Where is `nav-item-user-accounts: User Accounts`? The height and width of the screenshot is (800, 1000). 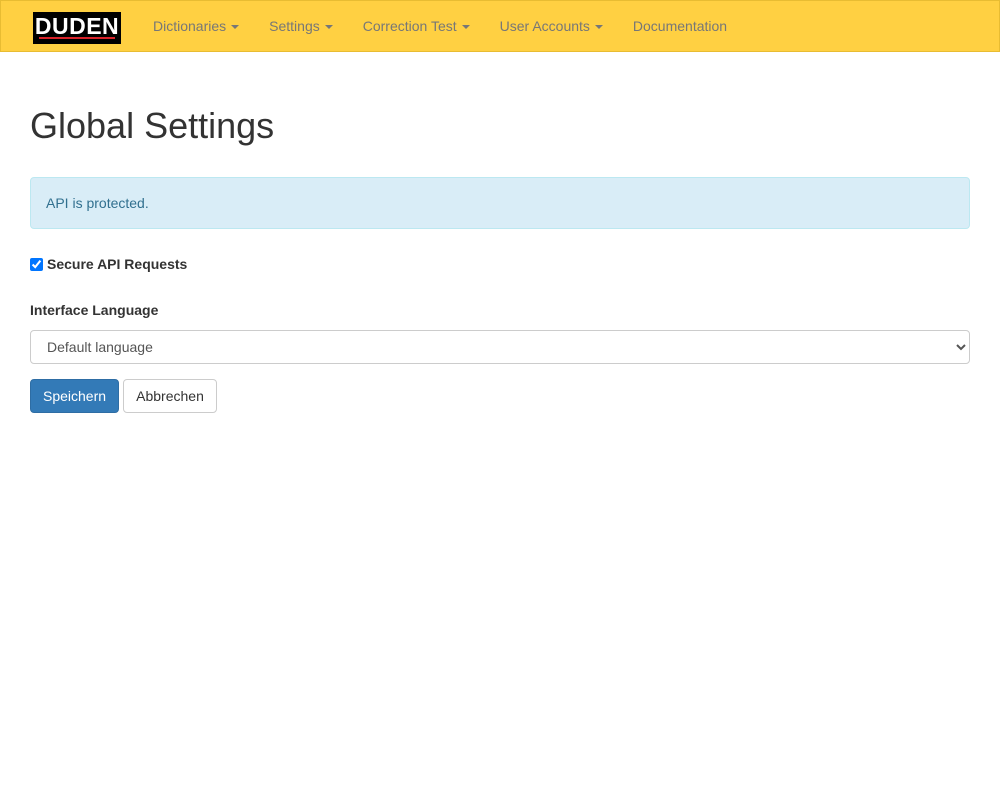 nav-item-user-accounts: User Accounts is located at coordinates (551, 26).